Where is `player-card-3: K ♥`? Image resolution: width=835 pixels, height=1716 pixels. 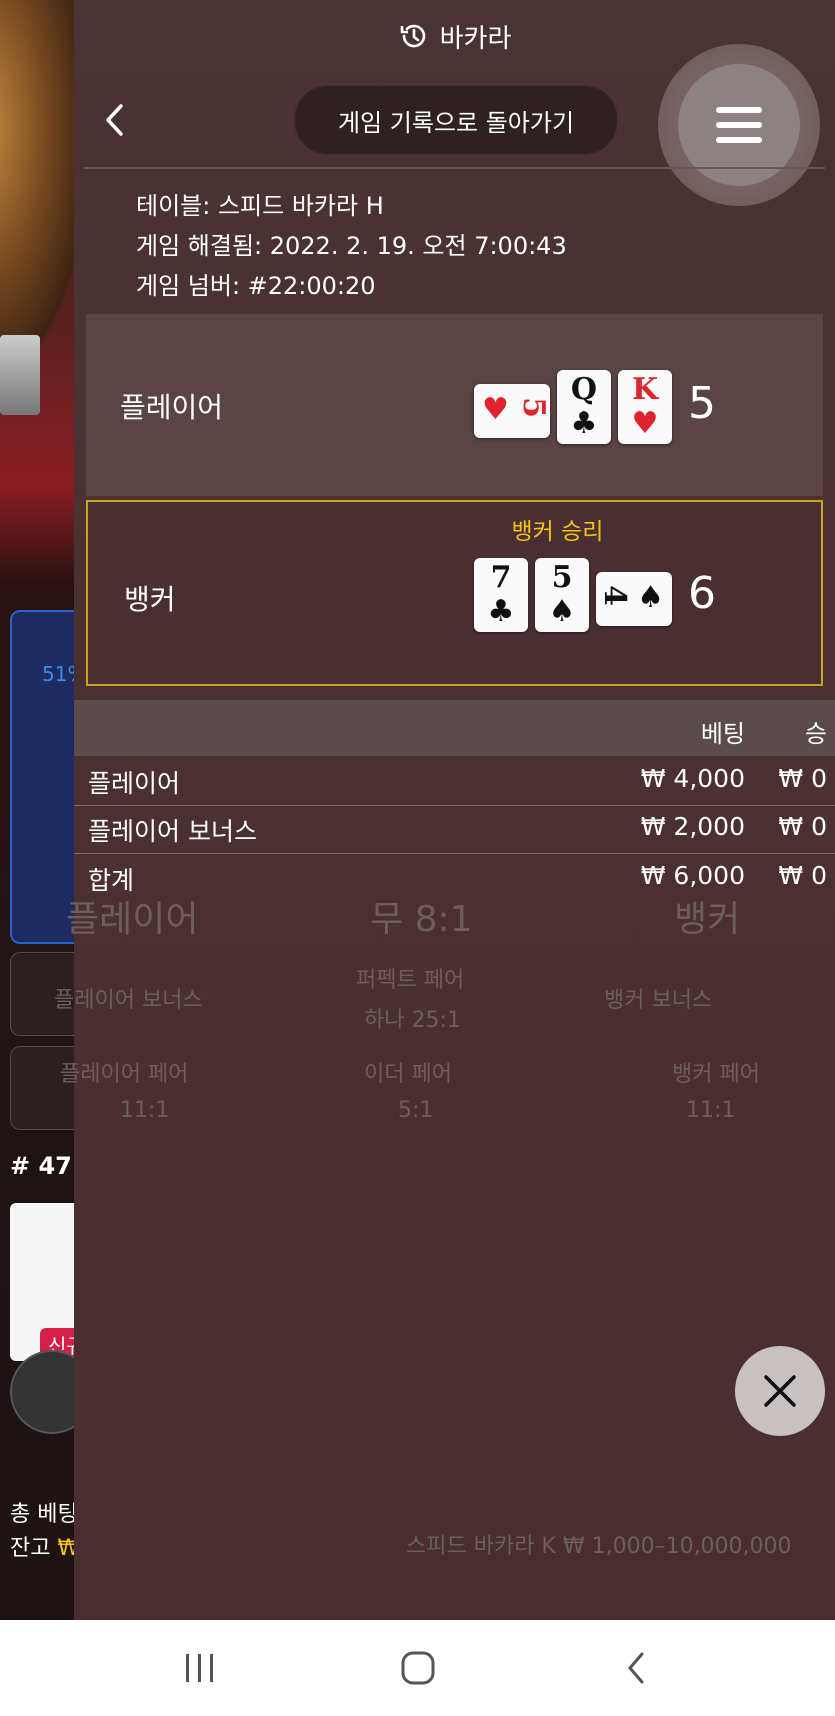
player-card-3: K ♥ is located at coordinates (645, 407).